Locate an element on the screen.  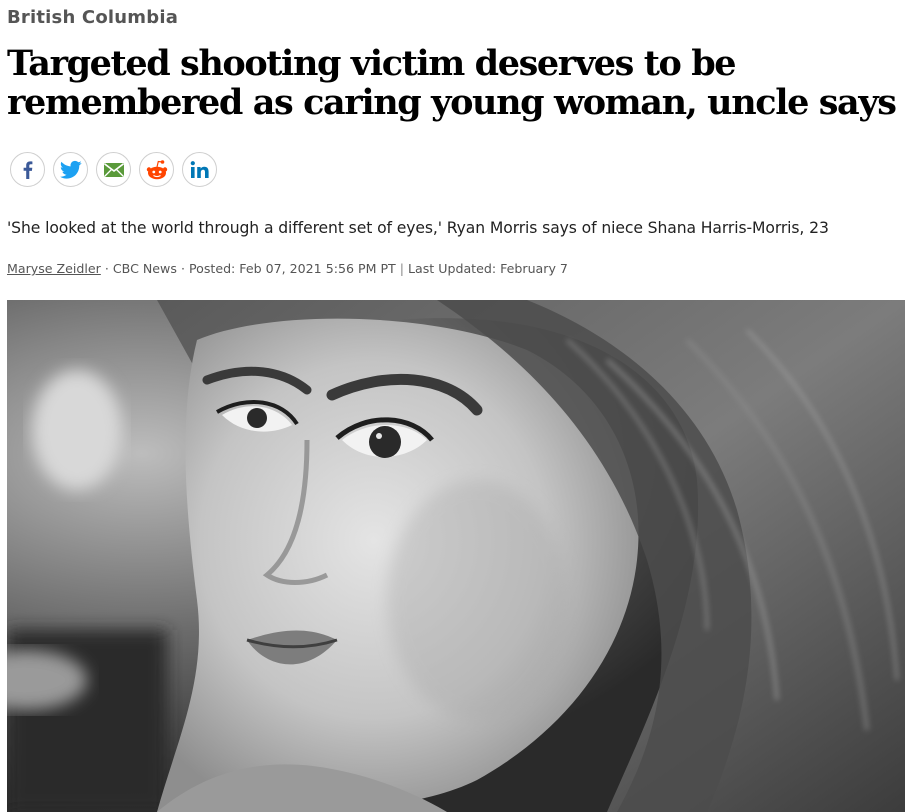
author-link: Maryse Zeidler is located at coordinates (54, 268).